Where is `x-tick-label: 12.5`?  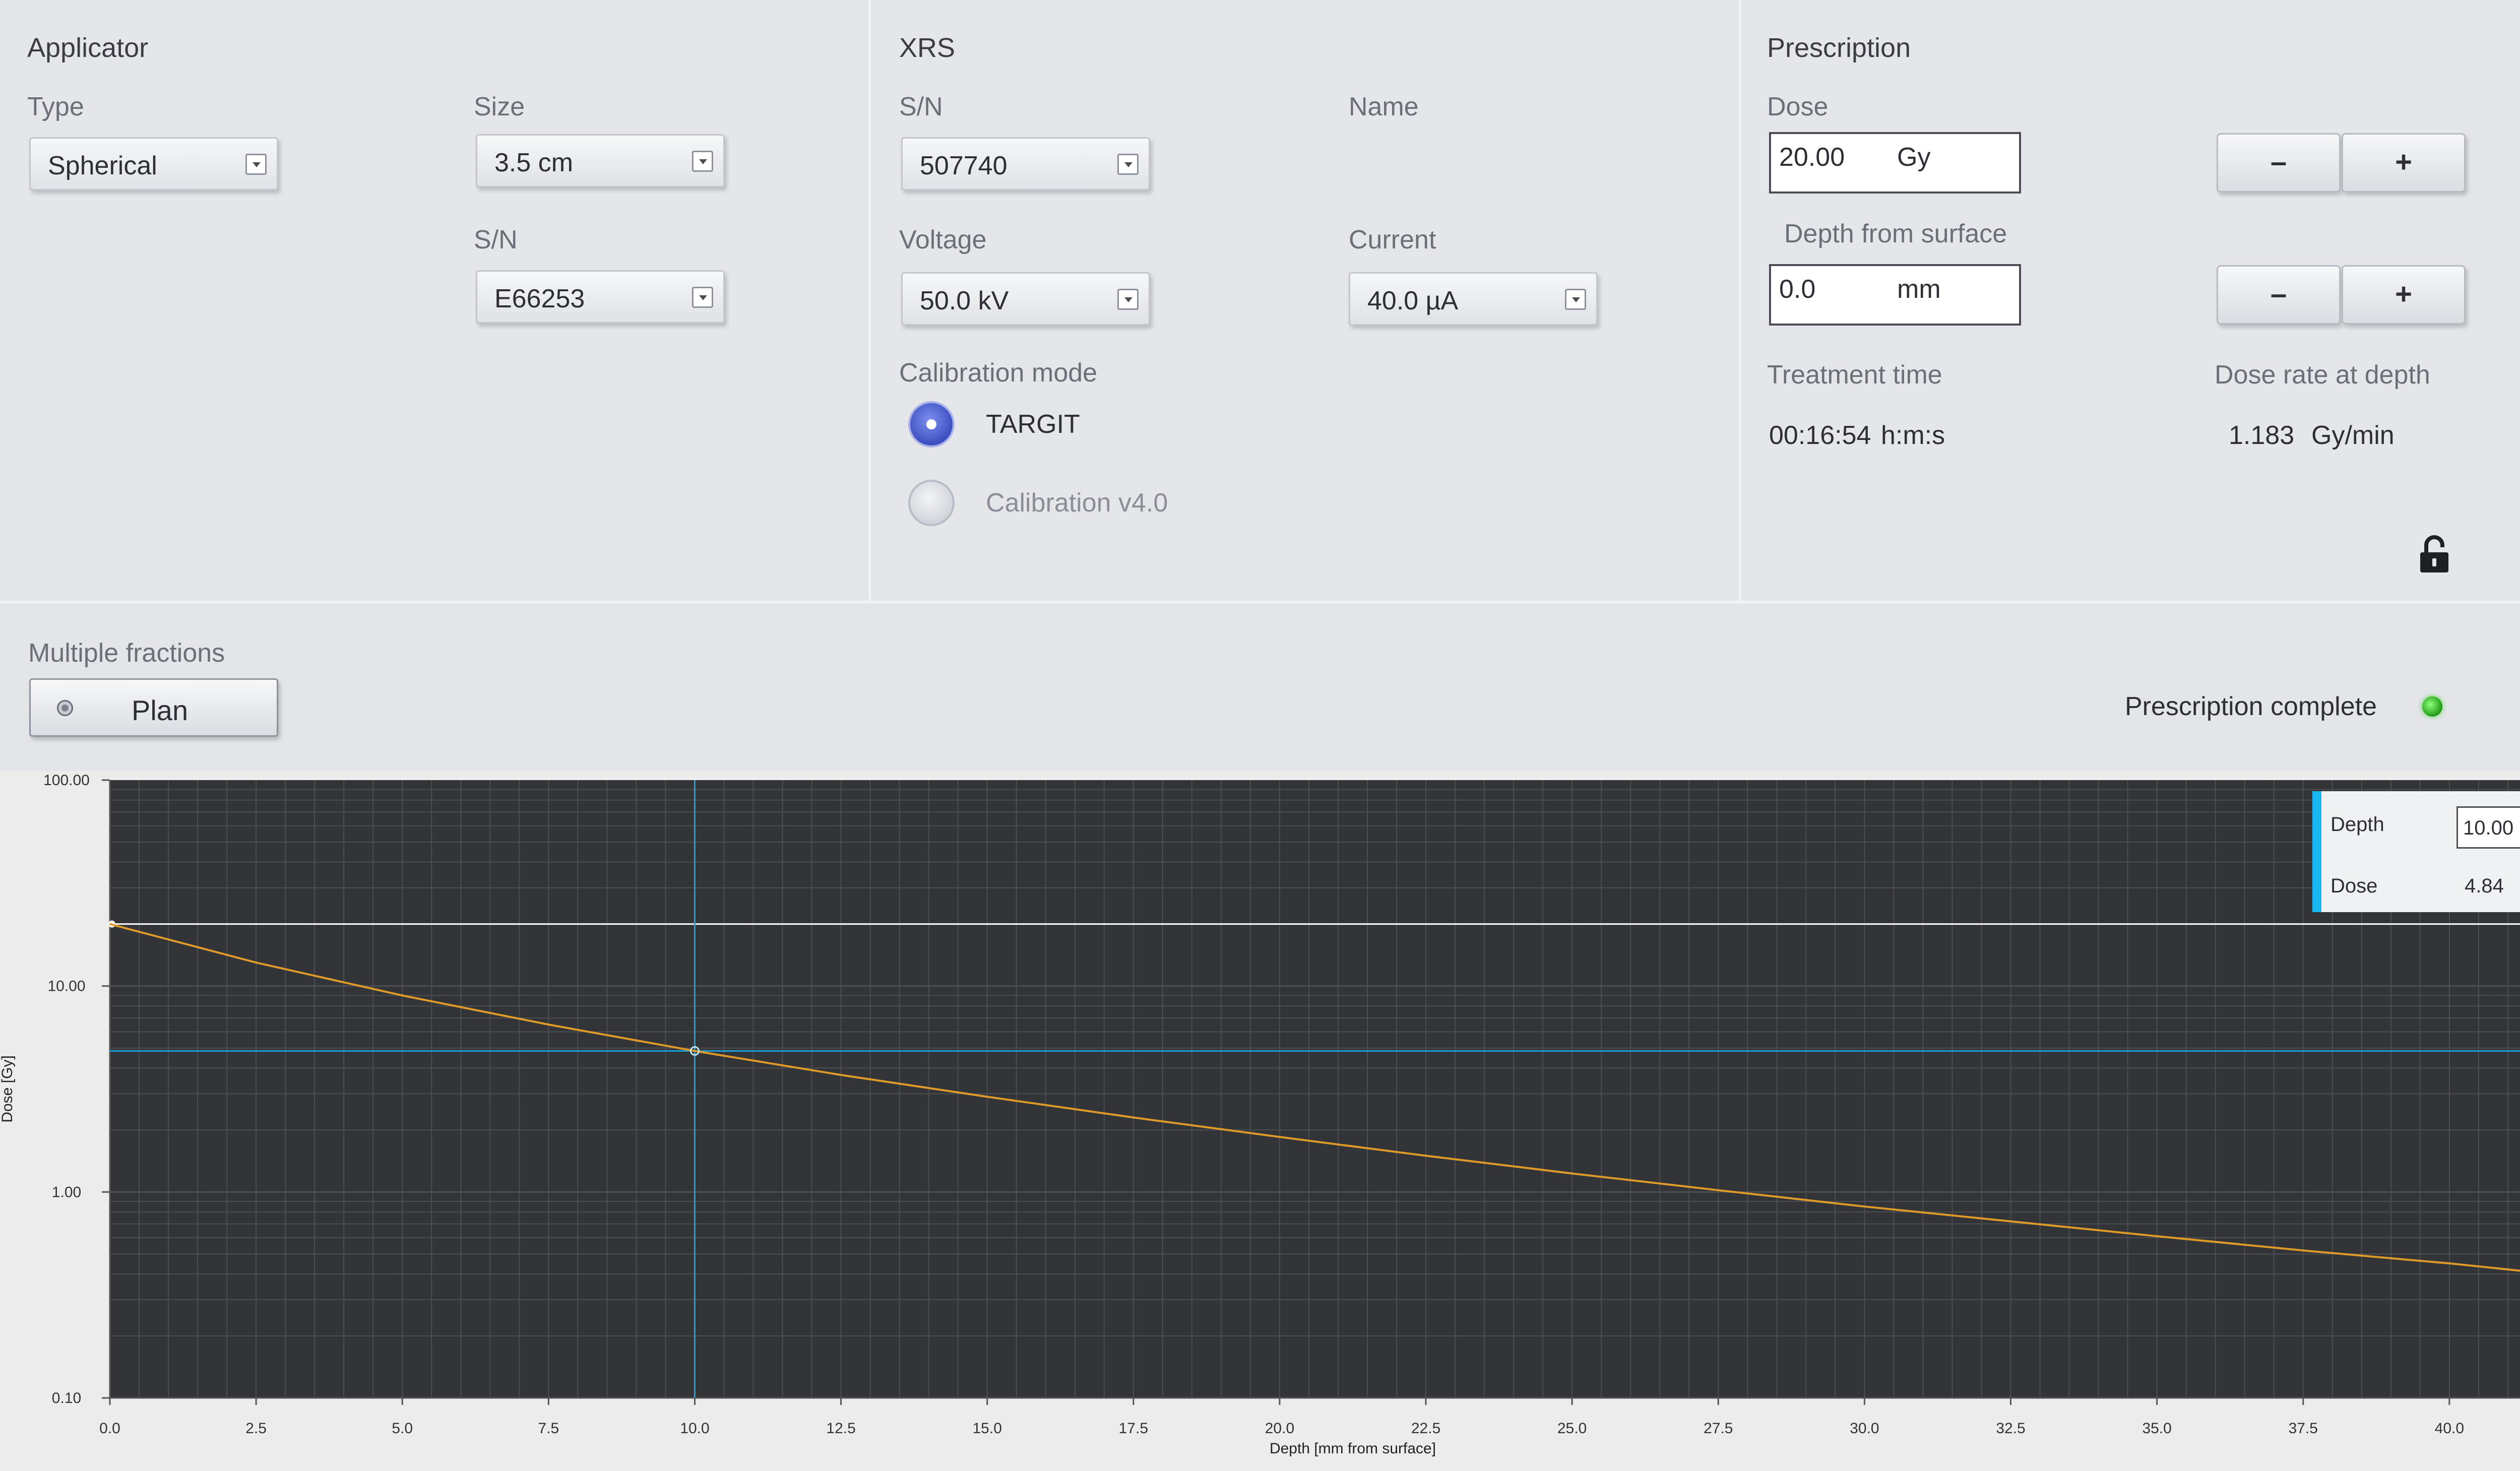
x-tick-label: 12.5 is located at coordinates (840, 1428).